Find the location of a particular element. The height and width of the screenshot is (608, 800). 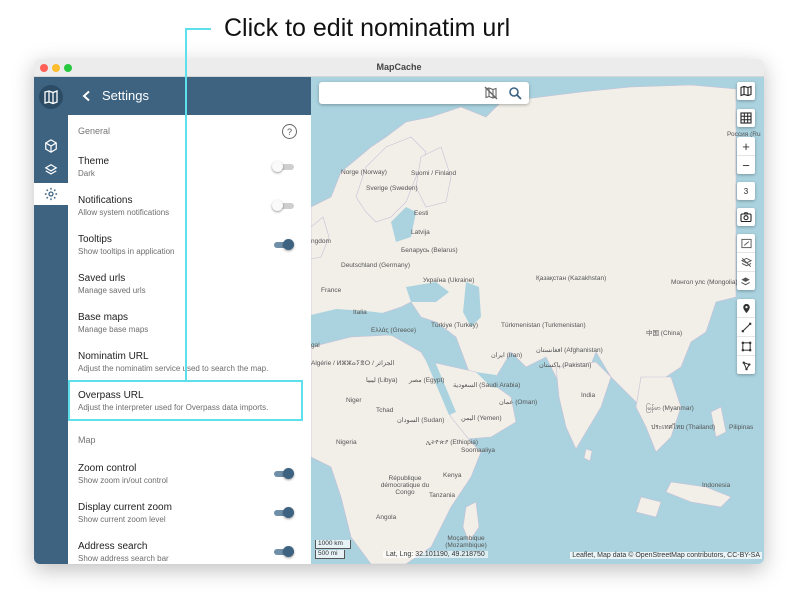

navigation-rail is located at coordinates (51, 320).